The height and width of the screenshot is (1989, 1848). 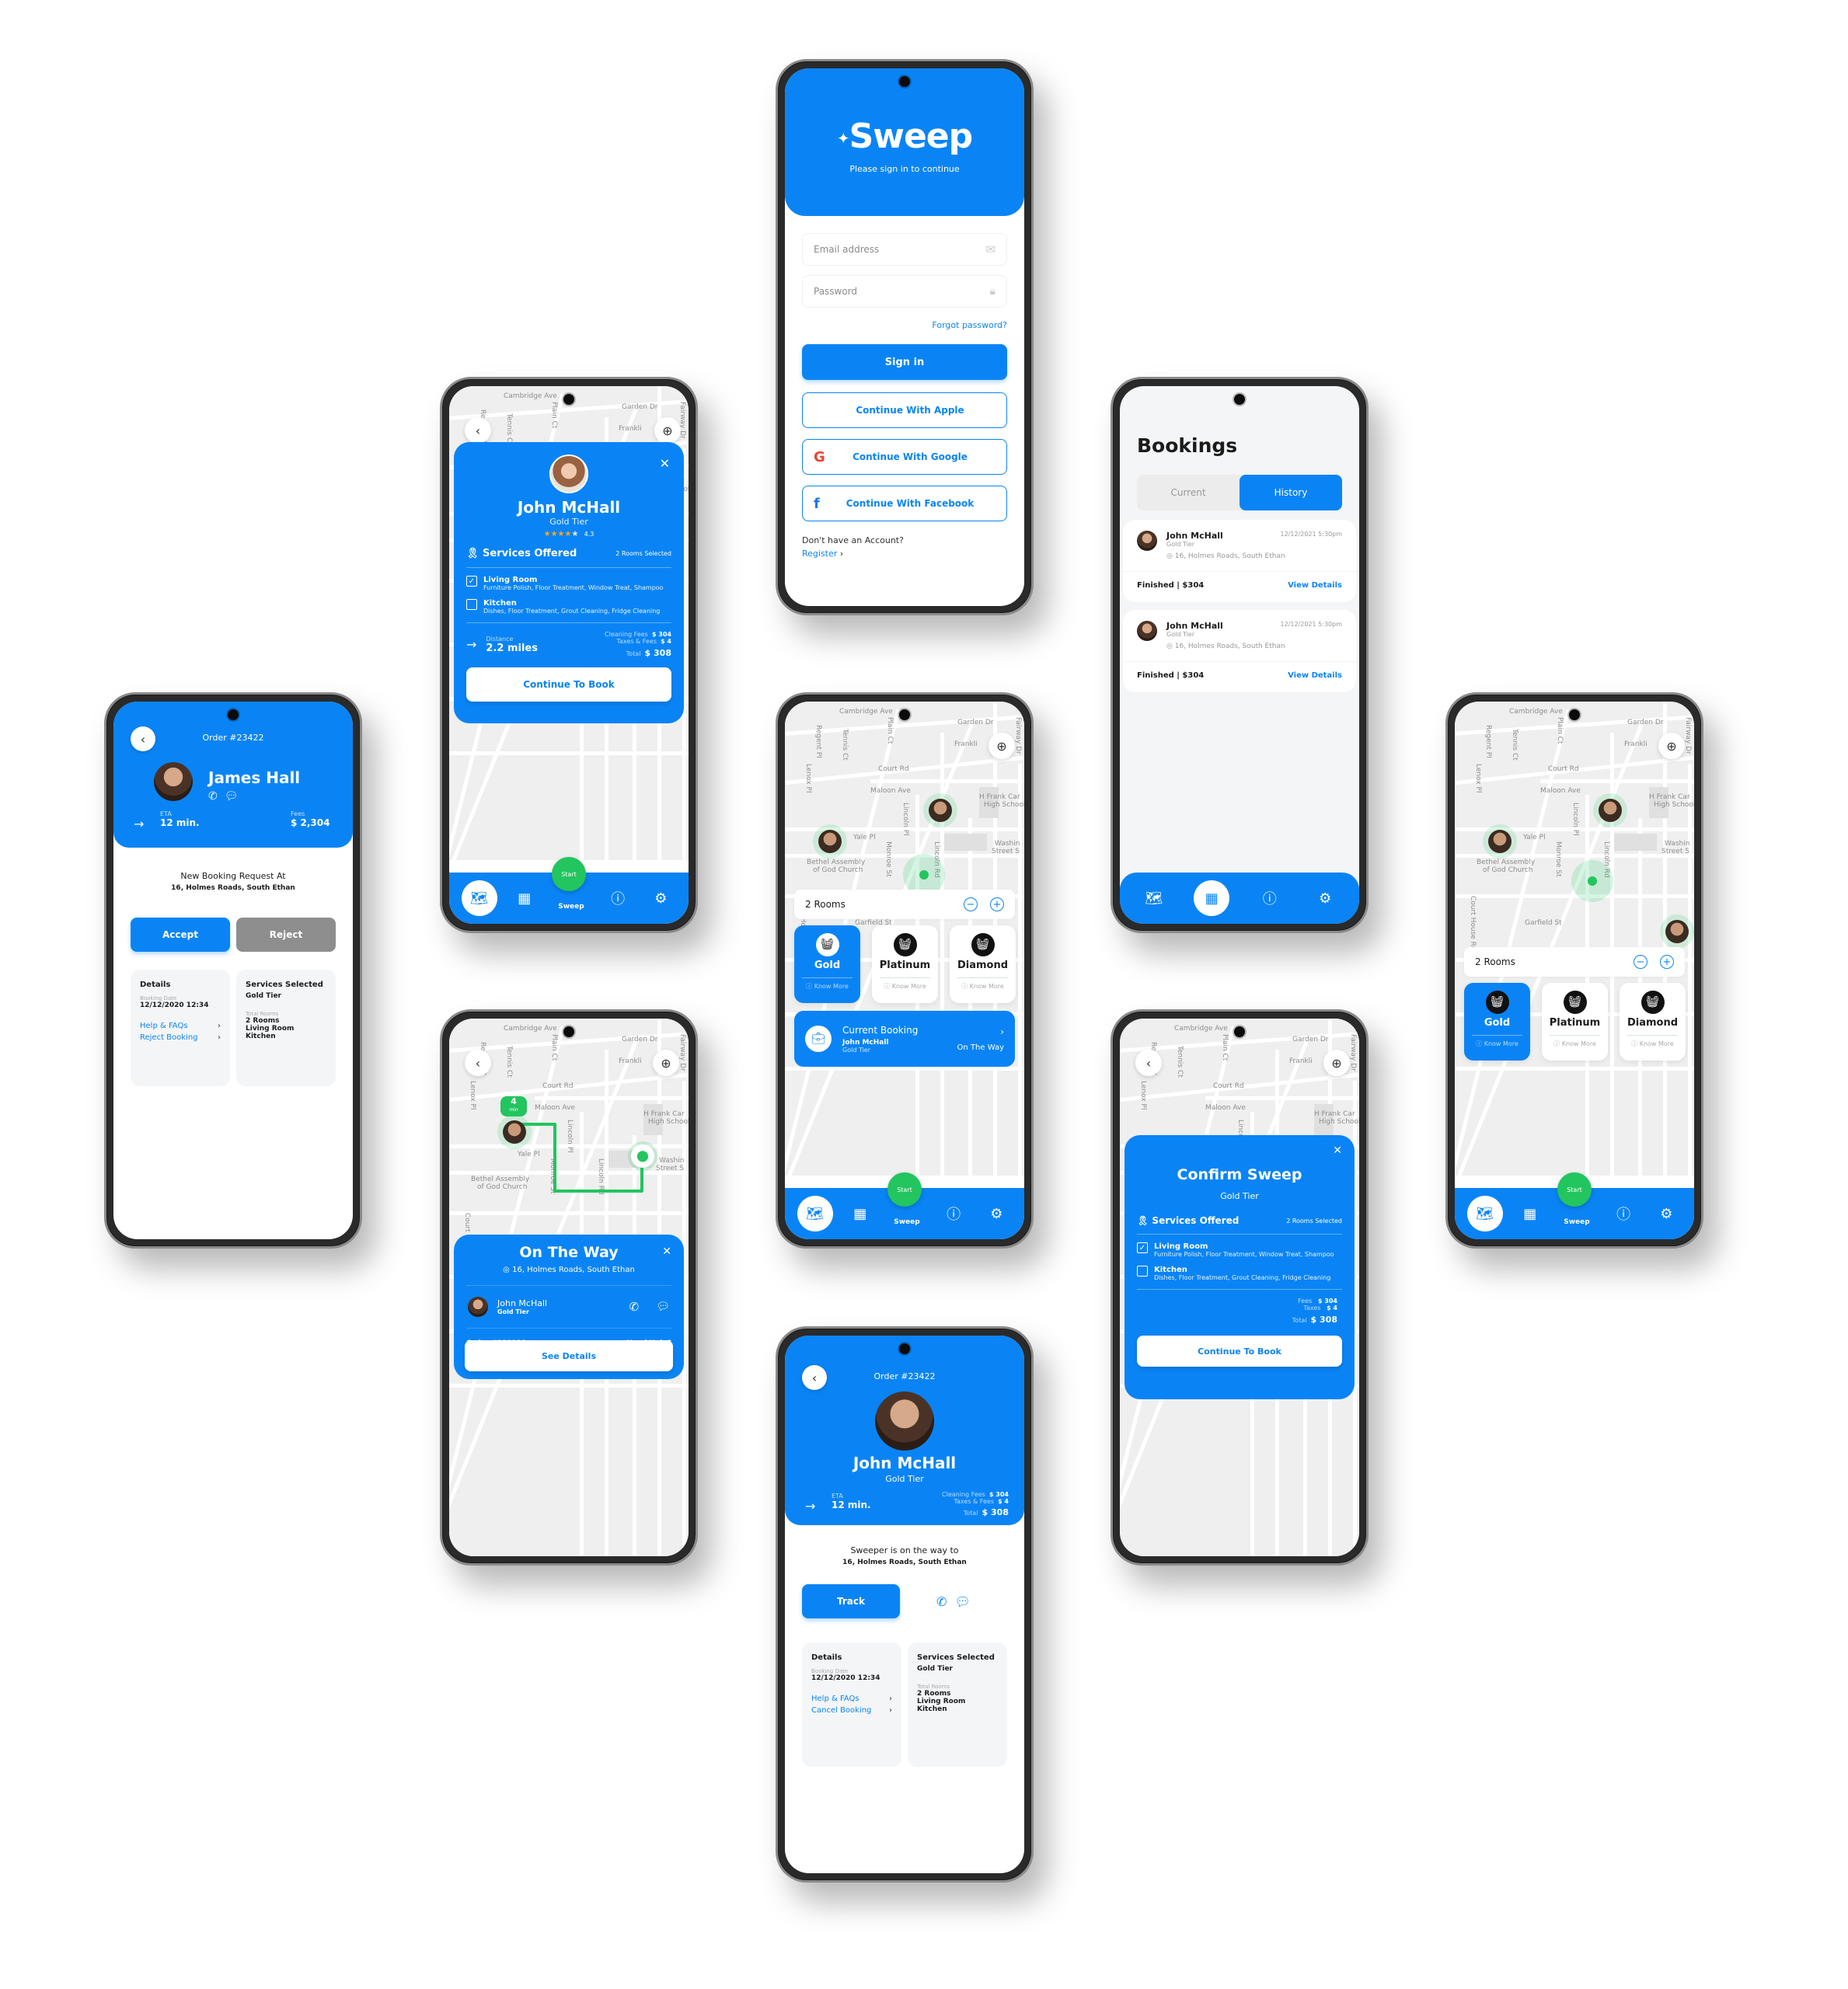 I want to click on register-link: Register ›, so click(x=904, y=554).